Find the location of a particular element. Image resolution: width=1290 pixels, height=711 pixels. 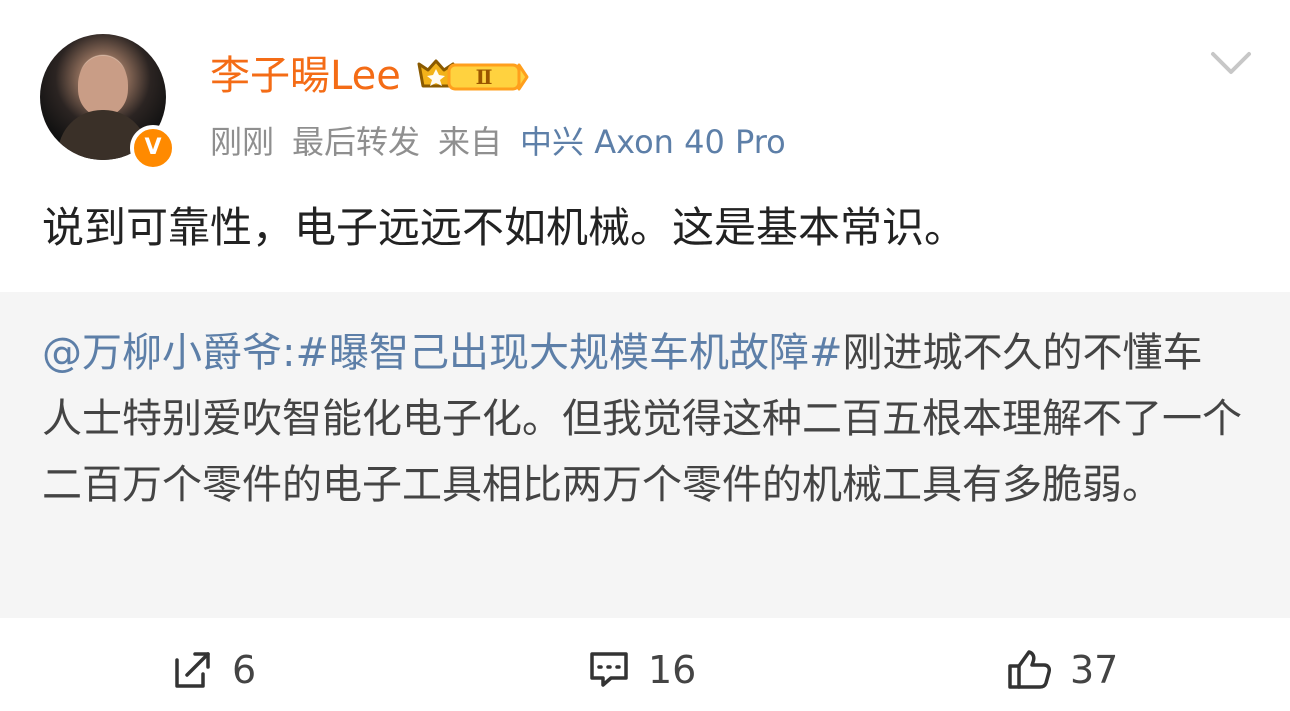

like-button: 37 is located at coordinates (1061, 670).